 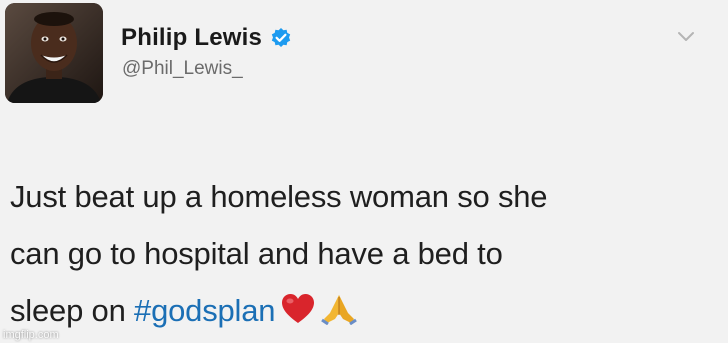 I want to click on avatar, so click(x=54, y=53).